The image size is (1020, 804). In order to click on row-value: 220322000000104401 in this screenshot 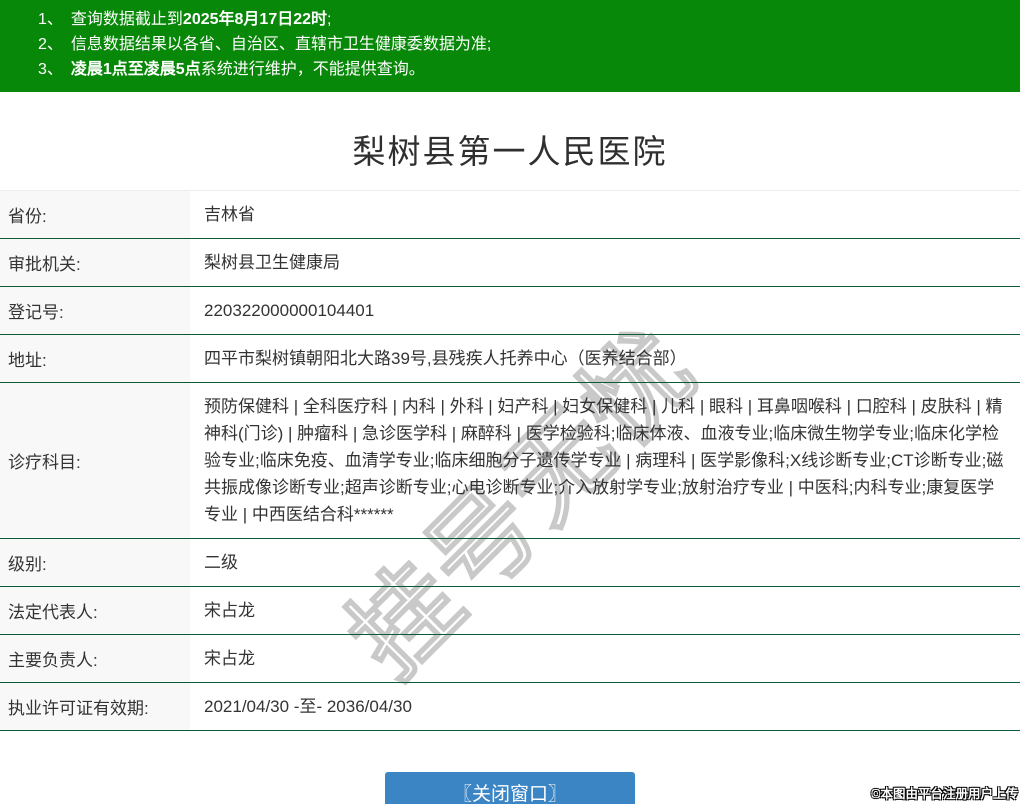, I will do `click(289, 310)`.